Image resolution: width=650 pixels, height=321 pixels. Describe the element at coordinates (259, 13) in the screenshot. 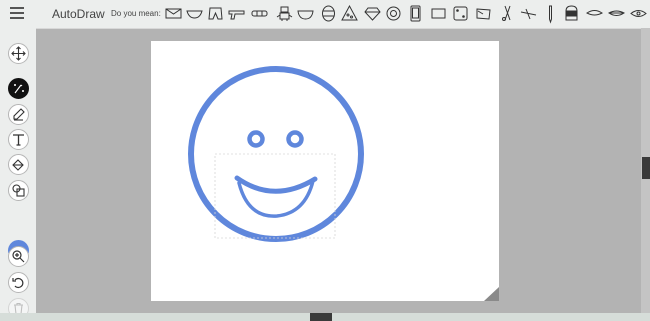

I see `suggestion-bandage-icon` at that location.